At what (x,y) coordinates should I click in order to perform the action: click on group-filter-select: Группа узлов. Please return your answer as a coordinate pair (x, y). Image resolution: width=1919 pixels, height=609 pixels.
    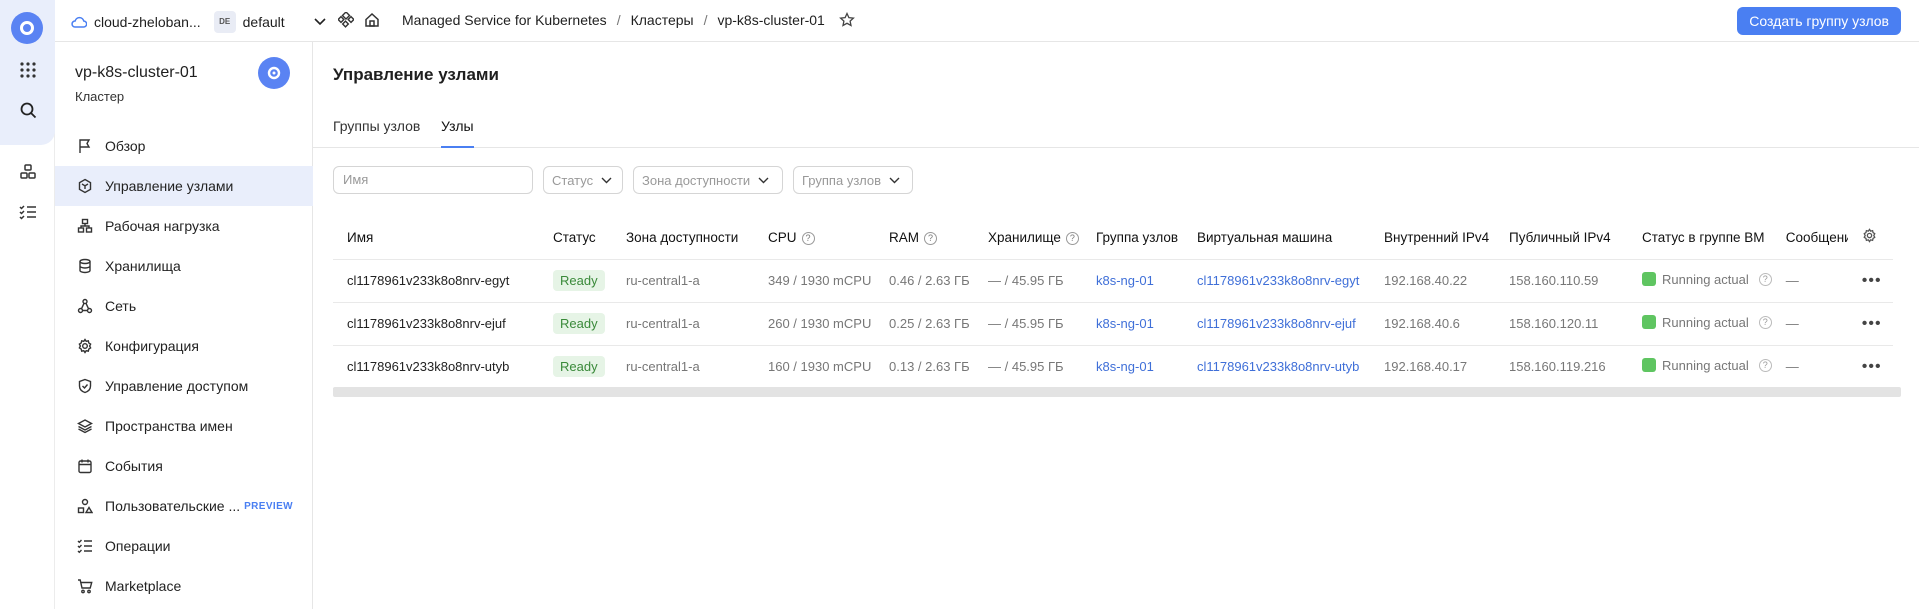
    Looking at the image, I should click on (853, 180).